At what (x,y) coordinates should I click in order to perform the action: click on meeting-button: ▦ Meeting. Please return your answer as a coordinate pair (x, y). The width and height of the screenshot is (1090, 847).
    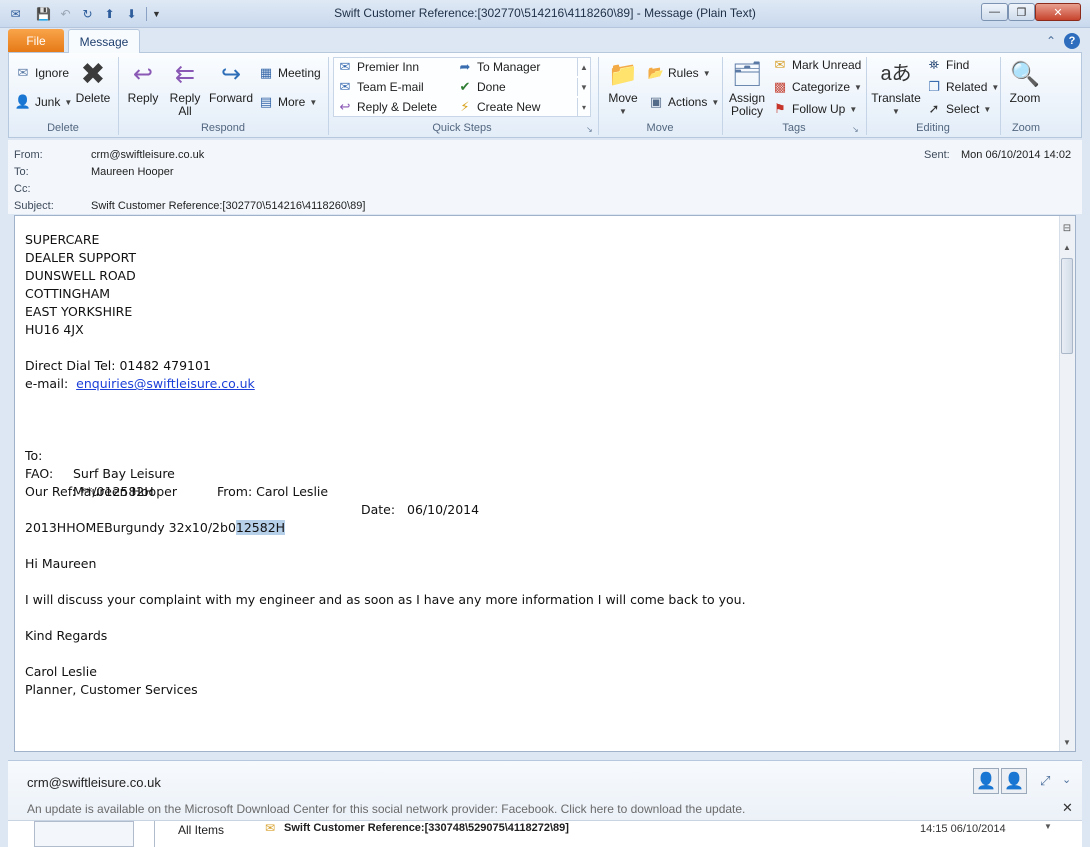
    Looking at the image, I should click on (289, 73).